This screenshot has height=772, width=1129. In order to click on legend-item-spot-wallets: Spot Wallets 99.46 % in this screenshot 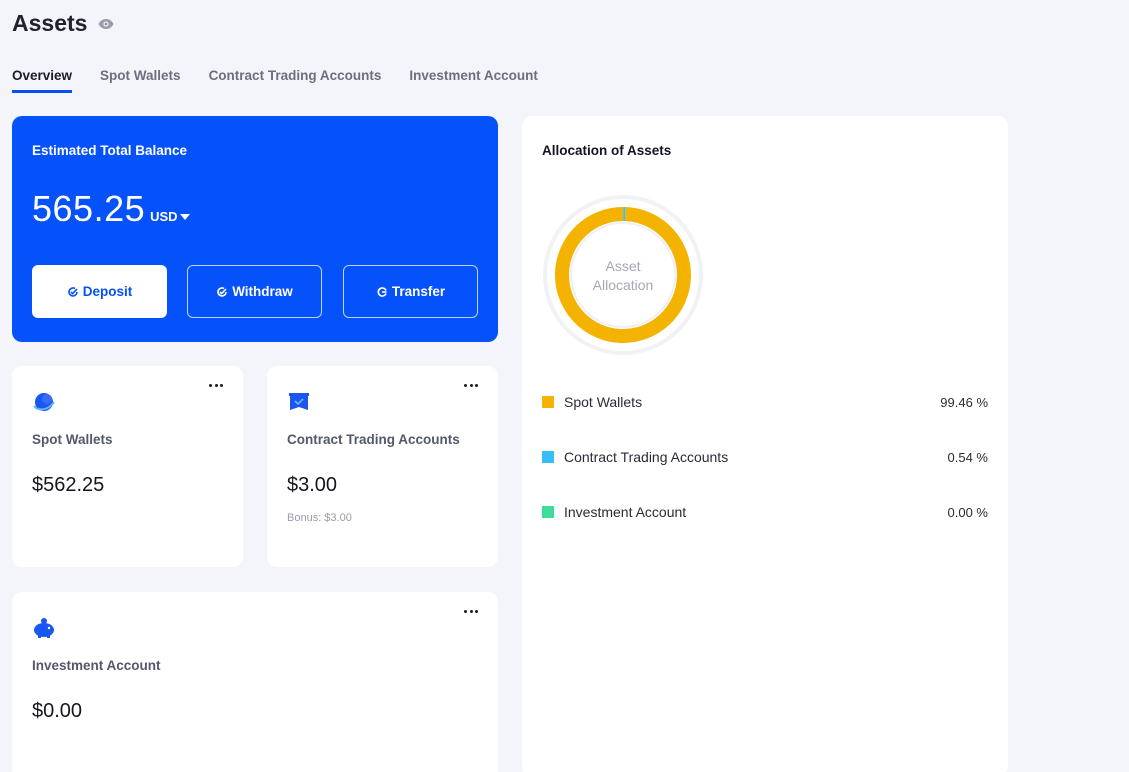, I will do `click(765, 402)`.